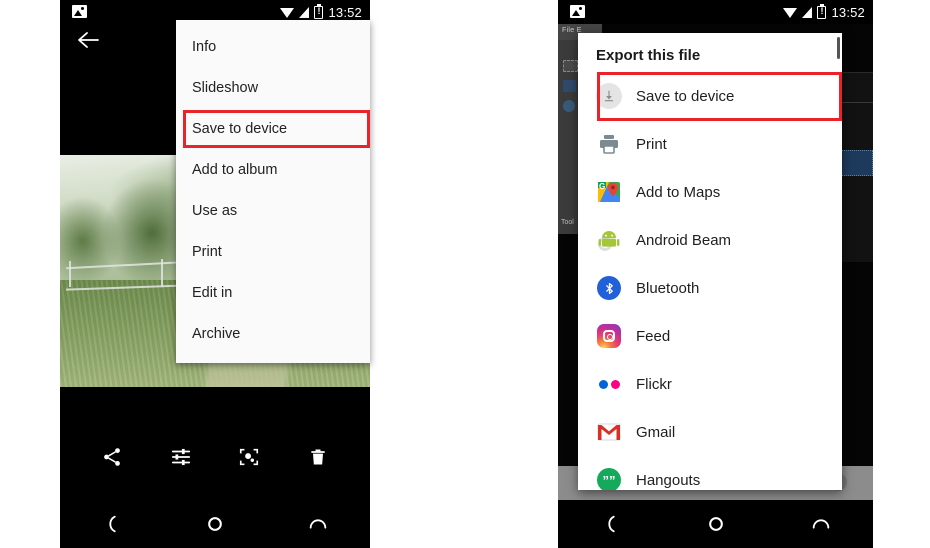  What do you see at coordinates (609, 336) in the screenshot?
I see `instagram-icon` at bounding box center [609, 336].